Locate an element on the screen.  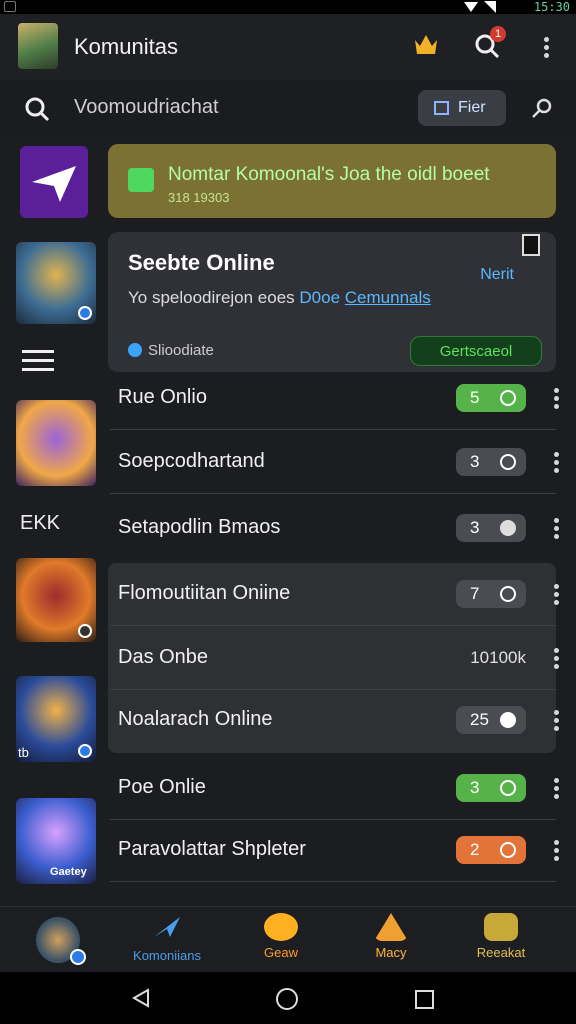
list-item: Das Onbe 10100k is located at coordinates (333, 659).